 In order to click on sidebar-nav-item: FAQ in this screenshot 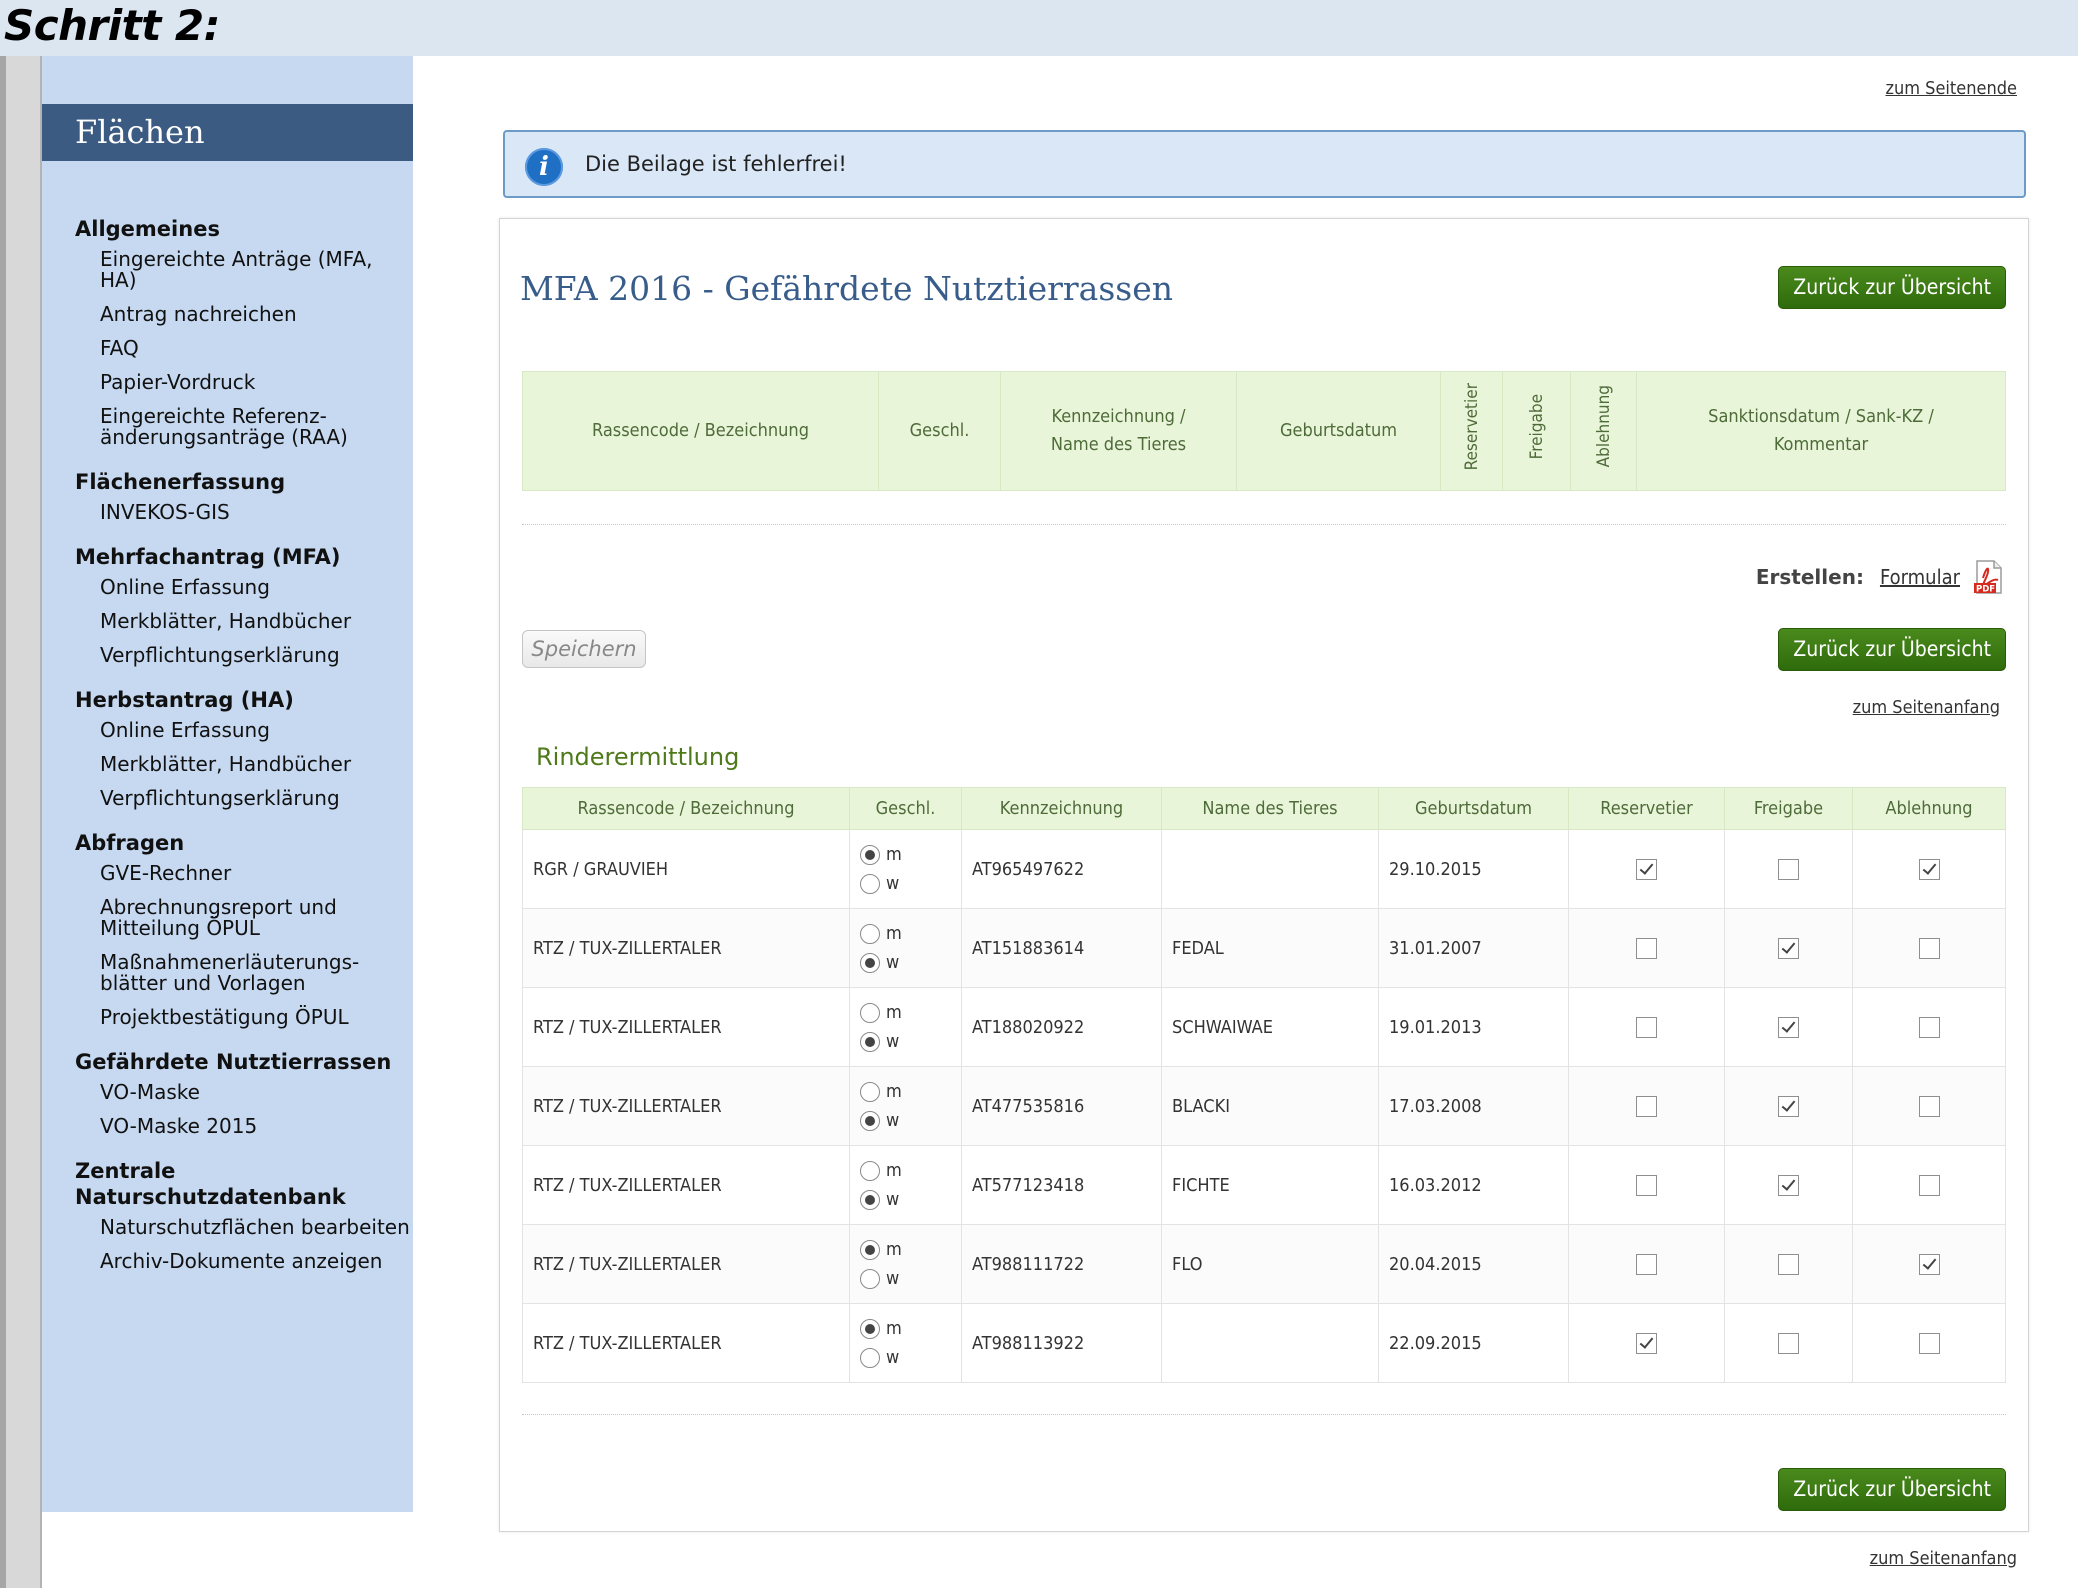, I will do `click(243, 348)`.